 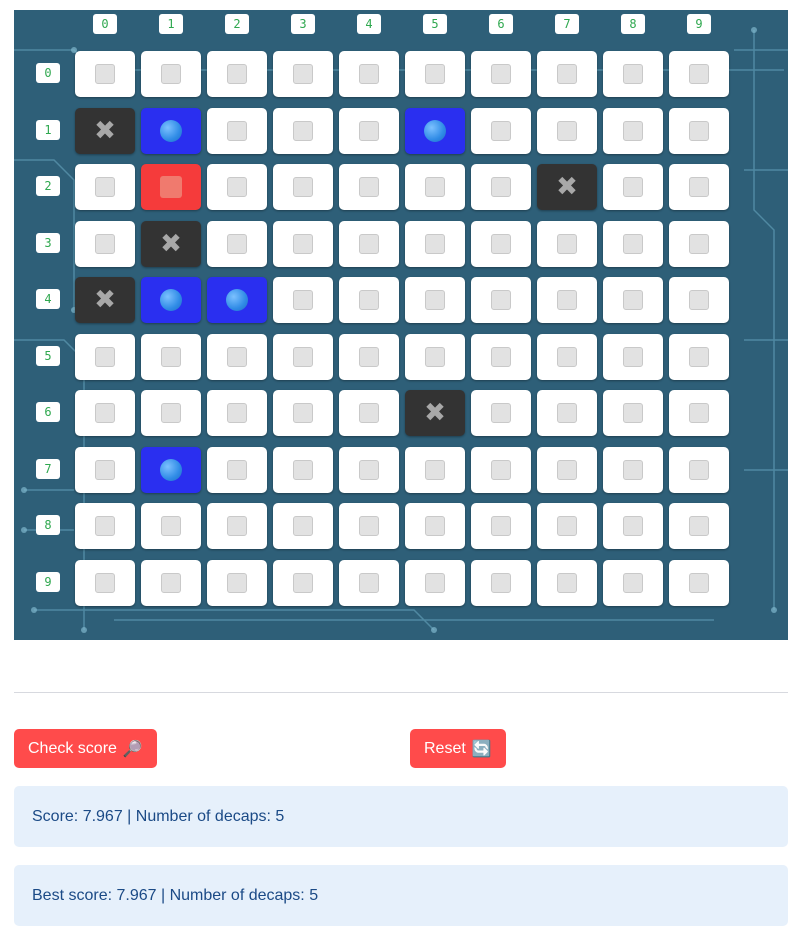 I want to click on reset-button: Reset 🔄, so click(x=458, y=748).